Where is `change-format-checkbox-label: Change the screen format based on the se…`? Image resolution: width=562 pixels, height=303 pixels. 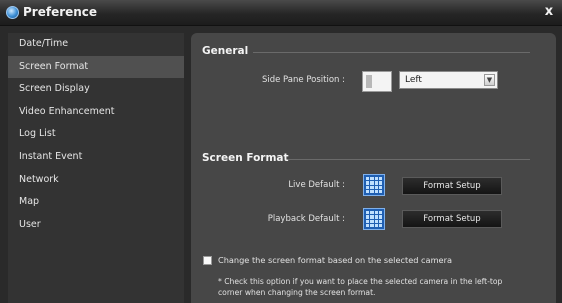
change-format-checkbox-label: Change the screen format based on the se… is located at coordinates (335, 260).